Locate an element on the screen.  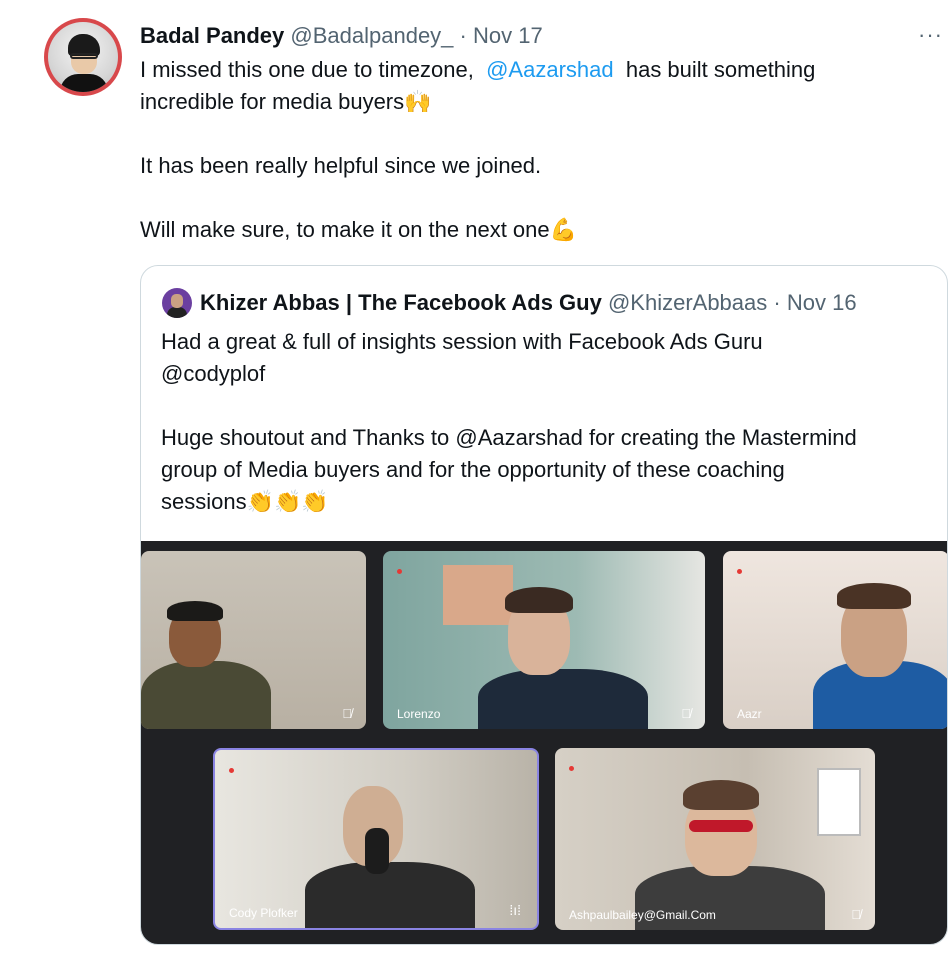
tweet-text: incredible for media buyers is located at coordinates (272, 101).